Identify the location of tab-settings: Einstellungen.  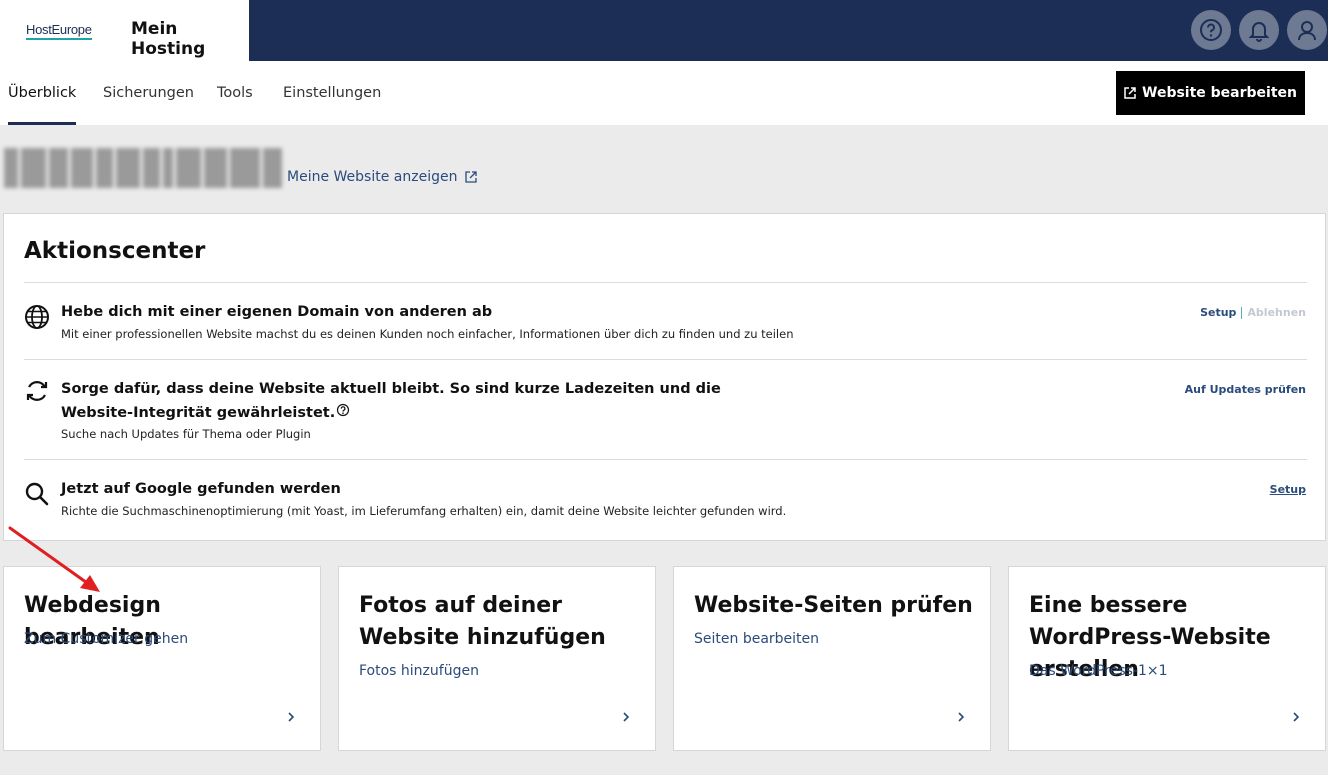
(332, 105).